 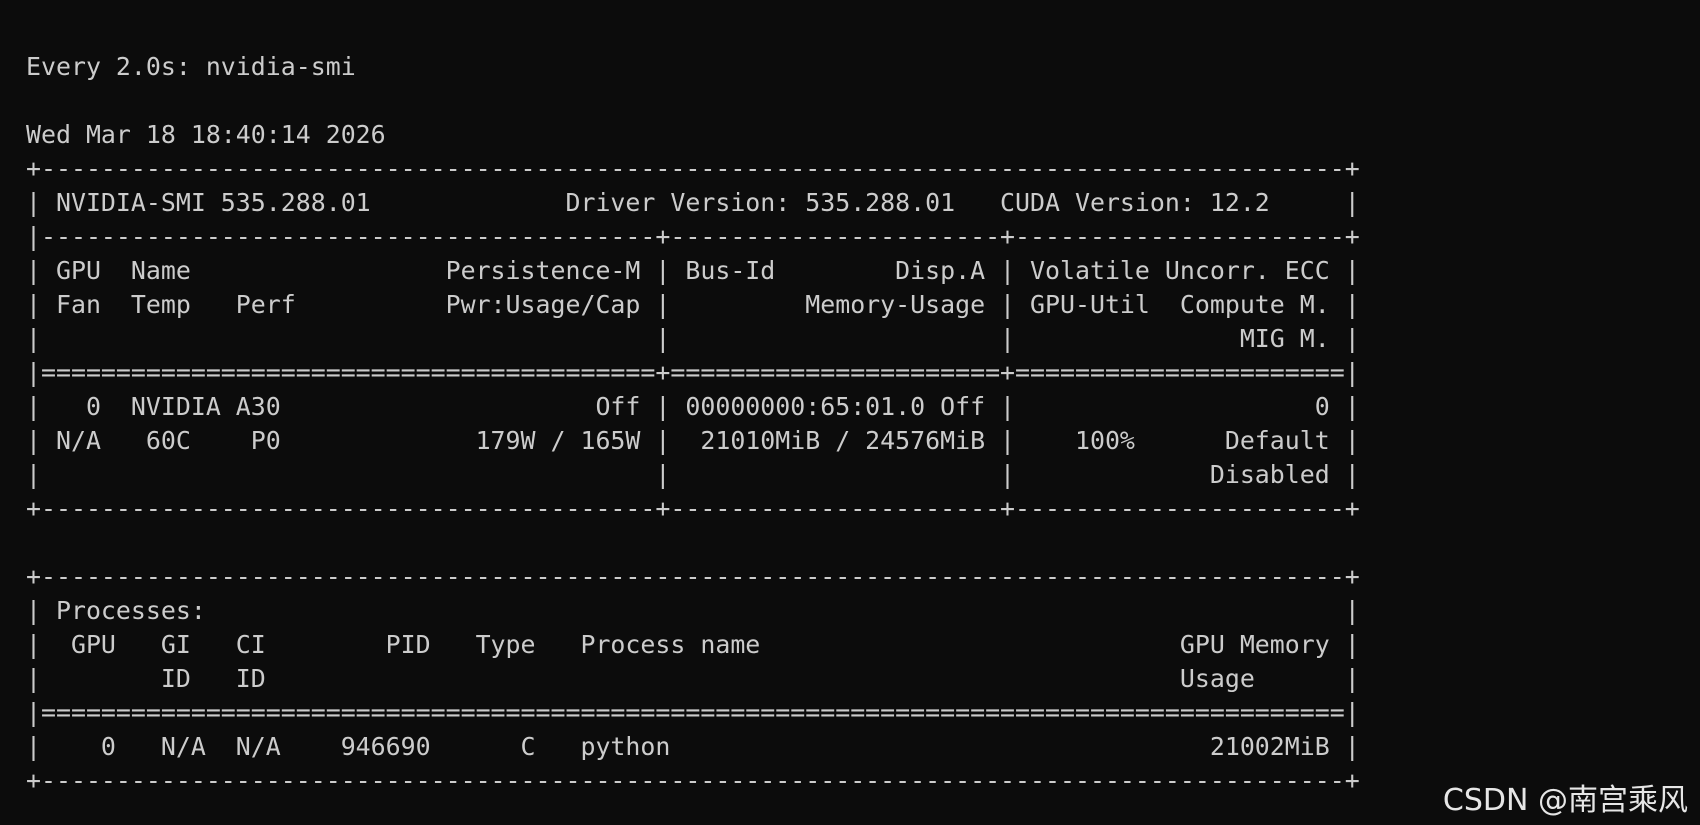 What do you see at coordinates (693, 610) in the screenshot?
I see `processes-title-row: | Processes: |` at bounding box center [693, 610].